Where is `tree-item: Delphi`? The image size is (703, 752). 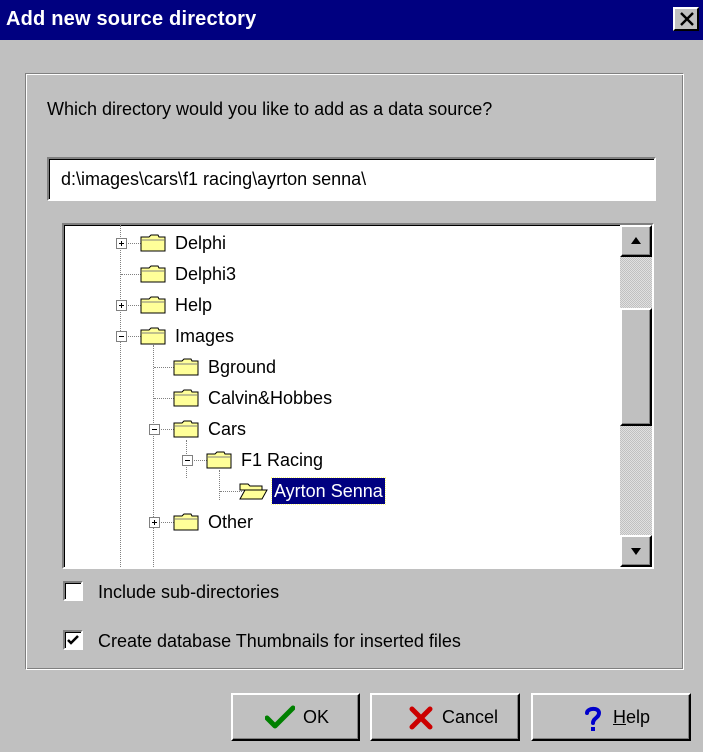 tree-item: Delphi is located at coordinates (334, 243).